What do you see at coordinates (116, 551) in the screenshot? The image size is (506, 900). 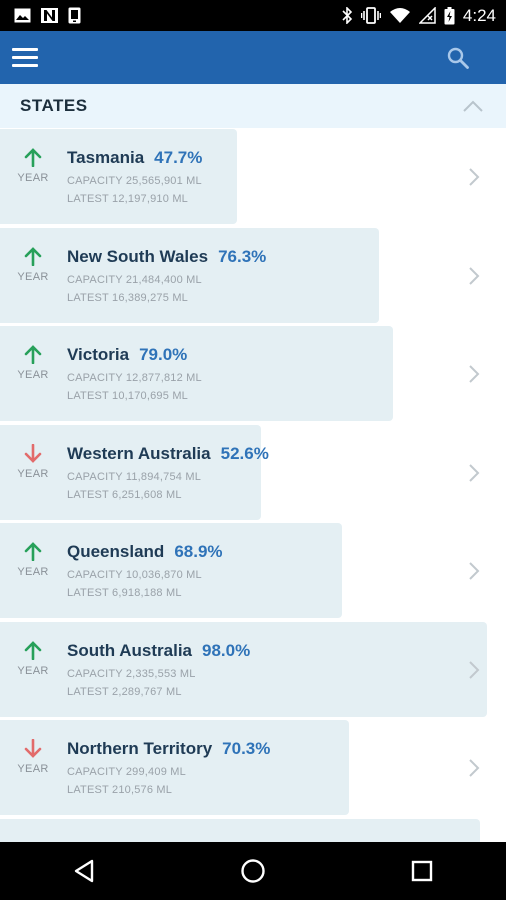 I see `state-name: Queensland` at bounding box center [116, 551].